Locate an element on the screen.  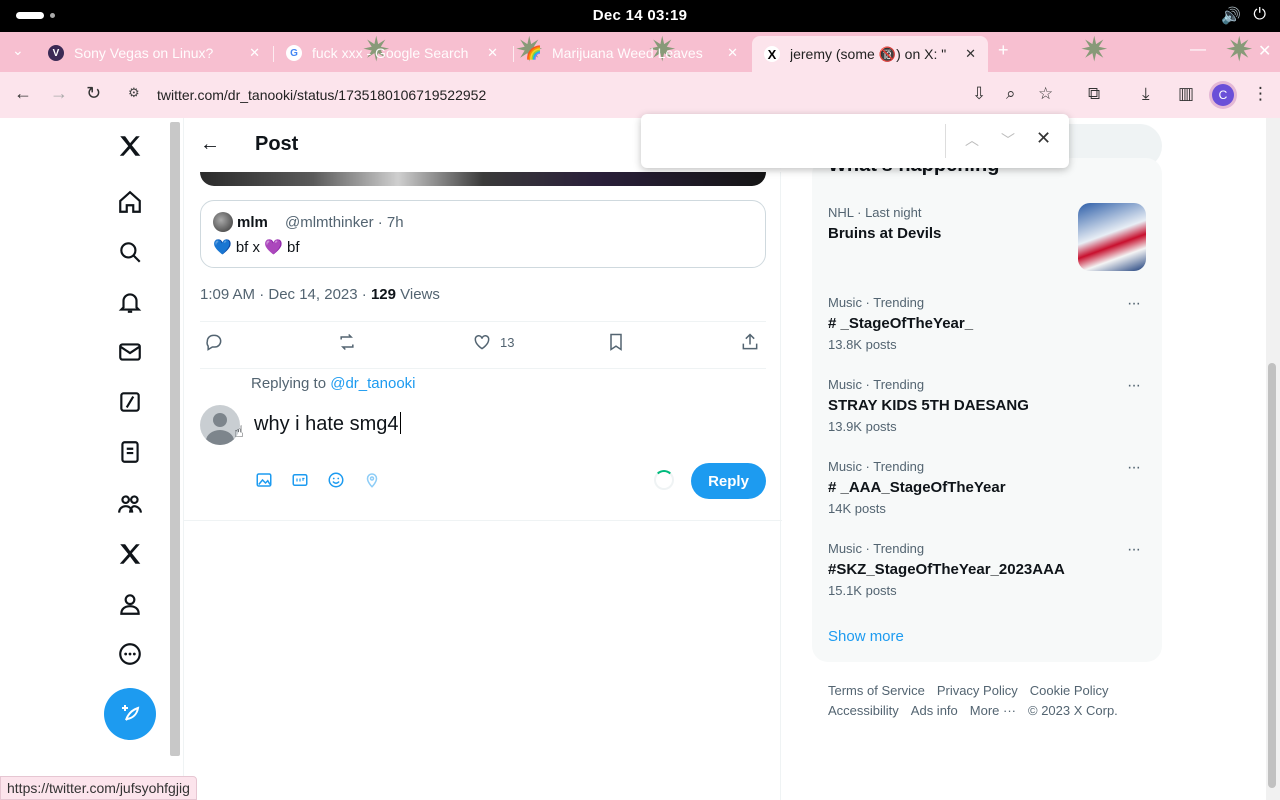
communities-icon is located at coordinates (130, 504).